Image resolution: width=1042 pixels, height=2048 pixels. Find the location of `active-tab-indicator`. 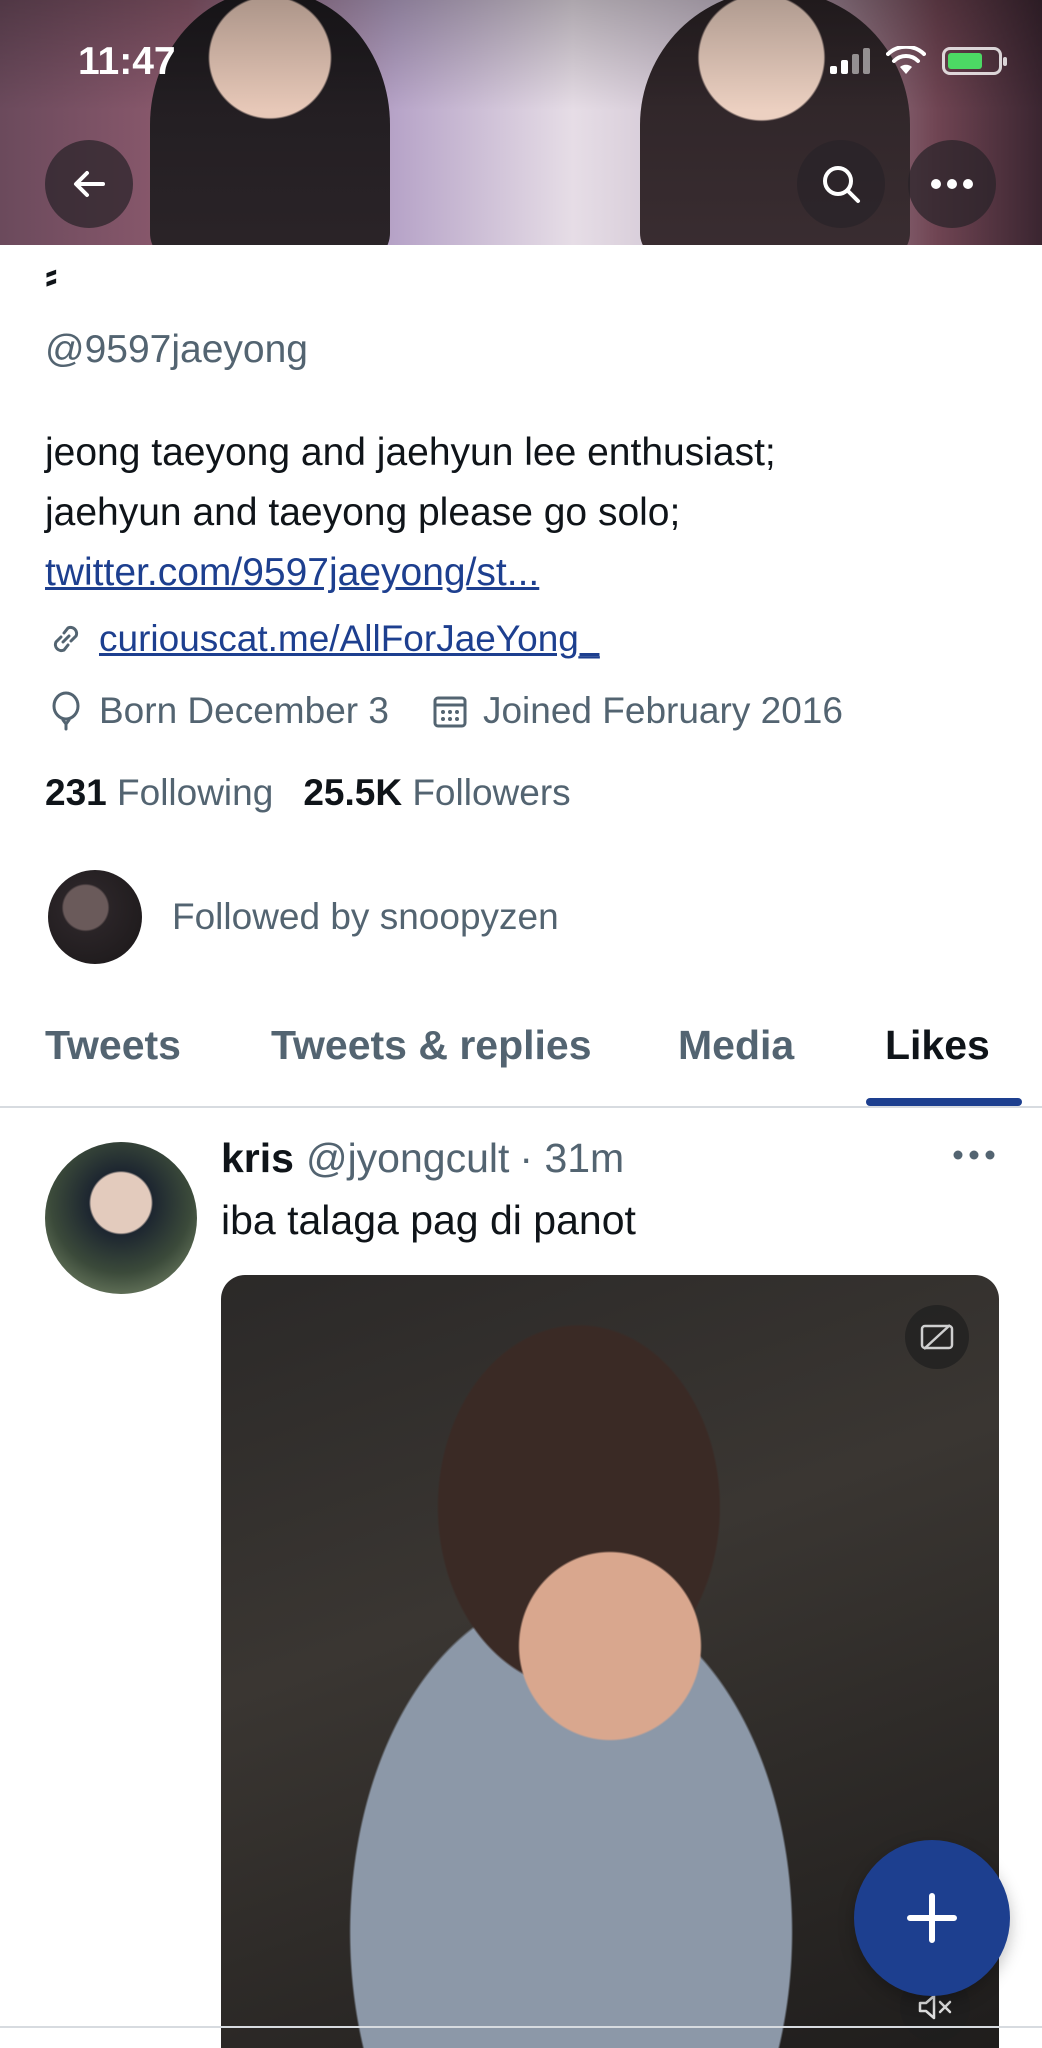

active-tab-indicator is located at coordinates (944, 1102).